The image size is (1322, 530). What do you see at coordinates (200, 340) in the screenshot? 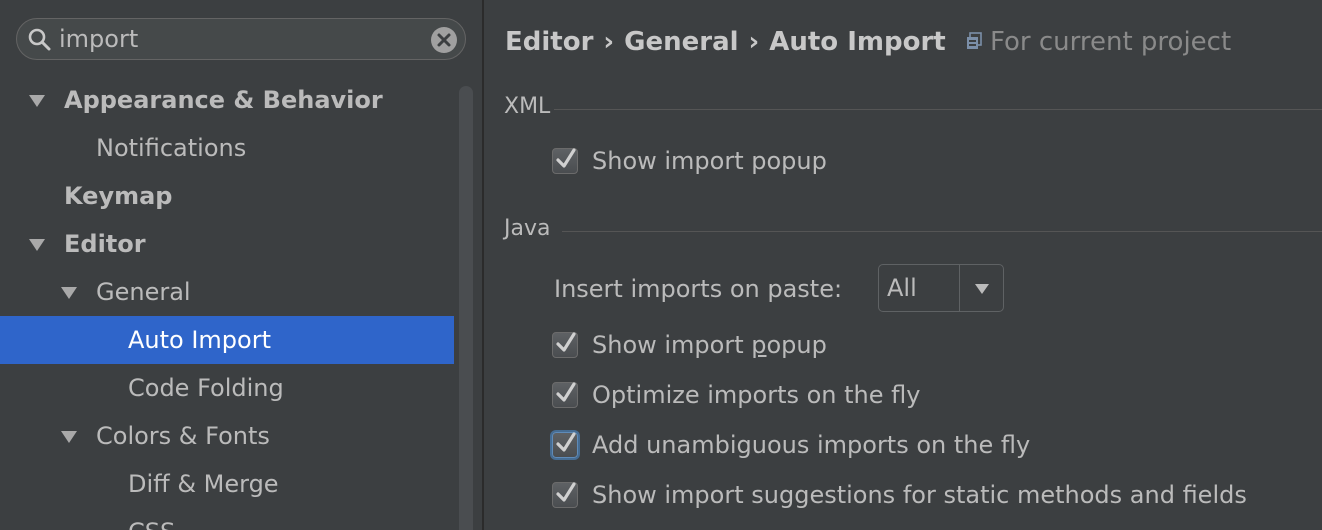
I see `tree-item-label: Auto Import` at bounding box center [200, 340].